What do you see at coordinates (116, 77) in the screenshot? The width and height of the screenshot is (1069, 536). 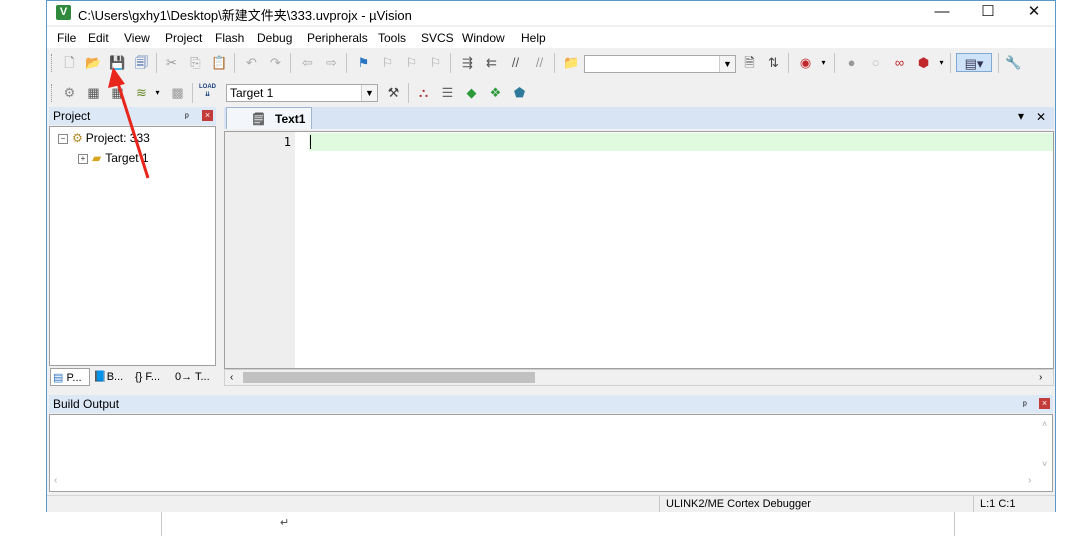 I see `arrow-head` at bounding box center [116, 77].